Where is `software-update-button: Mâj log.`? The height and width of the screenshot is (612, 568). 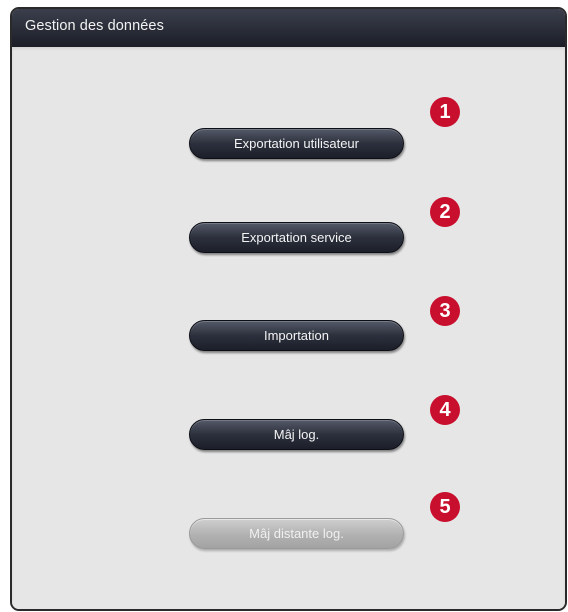
software-update-button: Mâj log. is located at coordinates (296, 434).